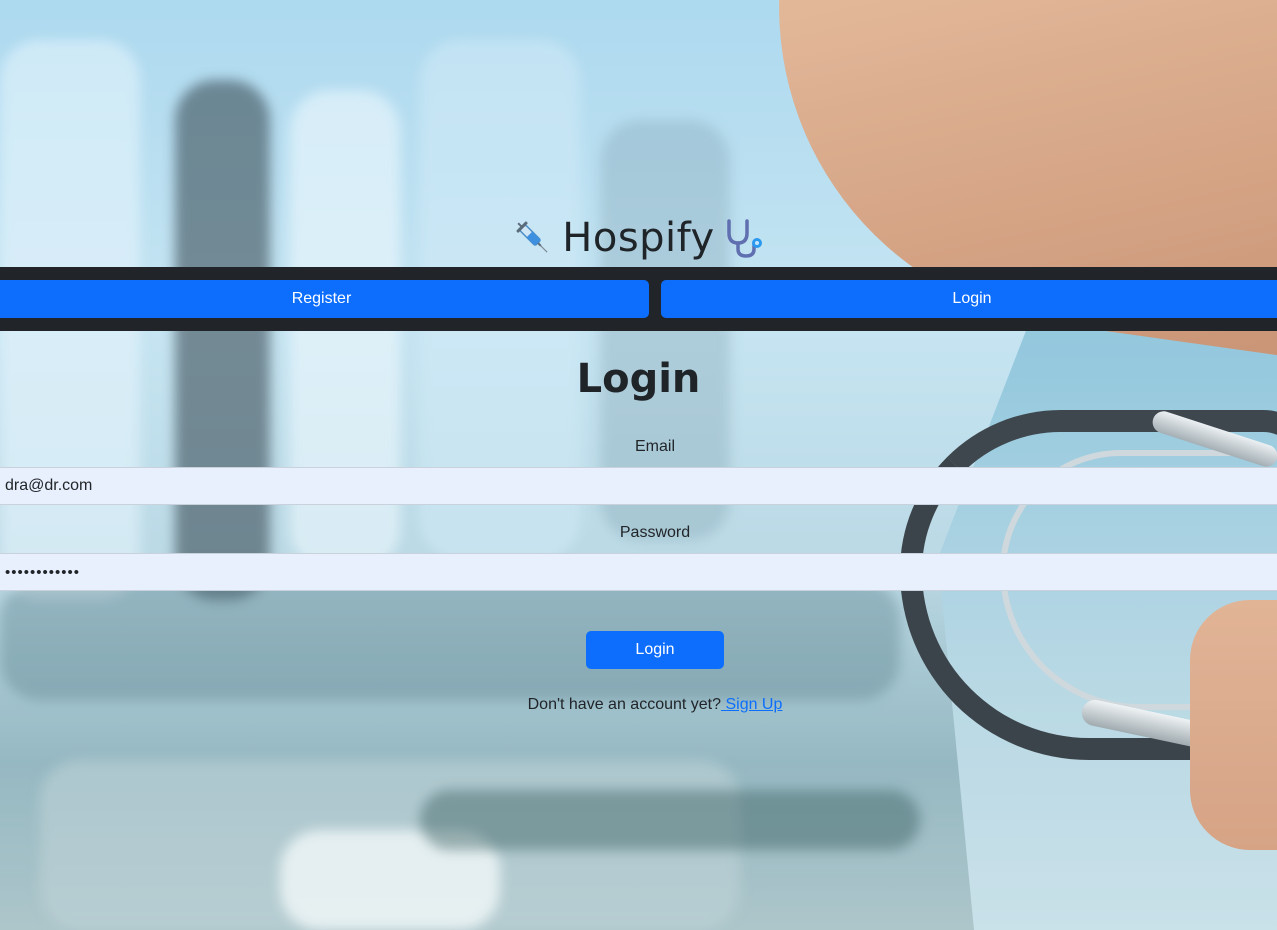  What do you see at coordinates (751, 704) in the screenshot?
I see `signup-link: Sign Up` at bounding box center [751, 704].